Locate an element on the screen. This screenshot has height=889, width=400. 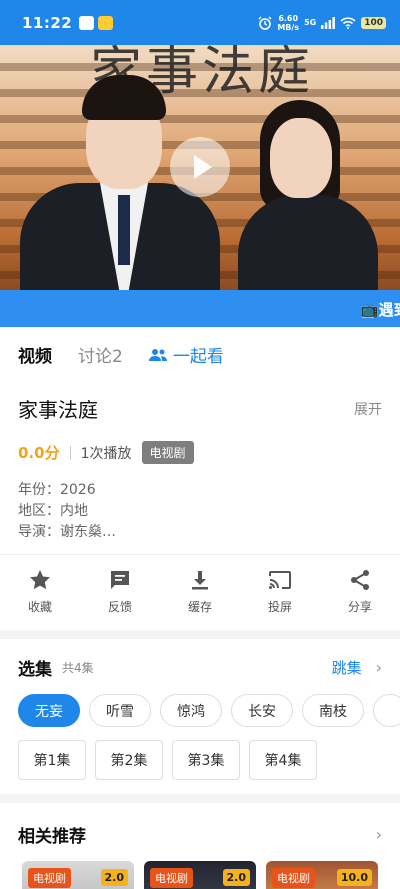
jump-episode-button: 跳集 is located at coordinates (347, 667).